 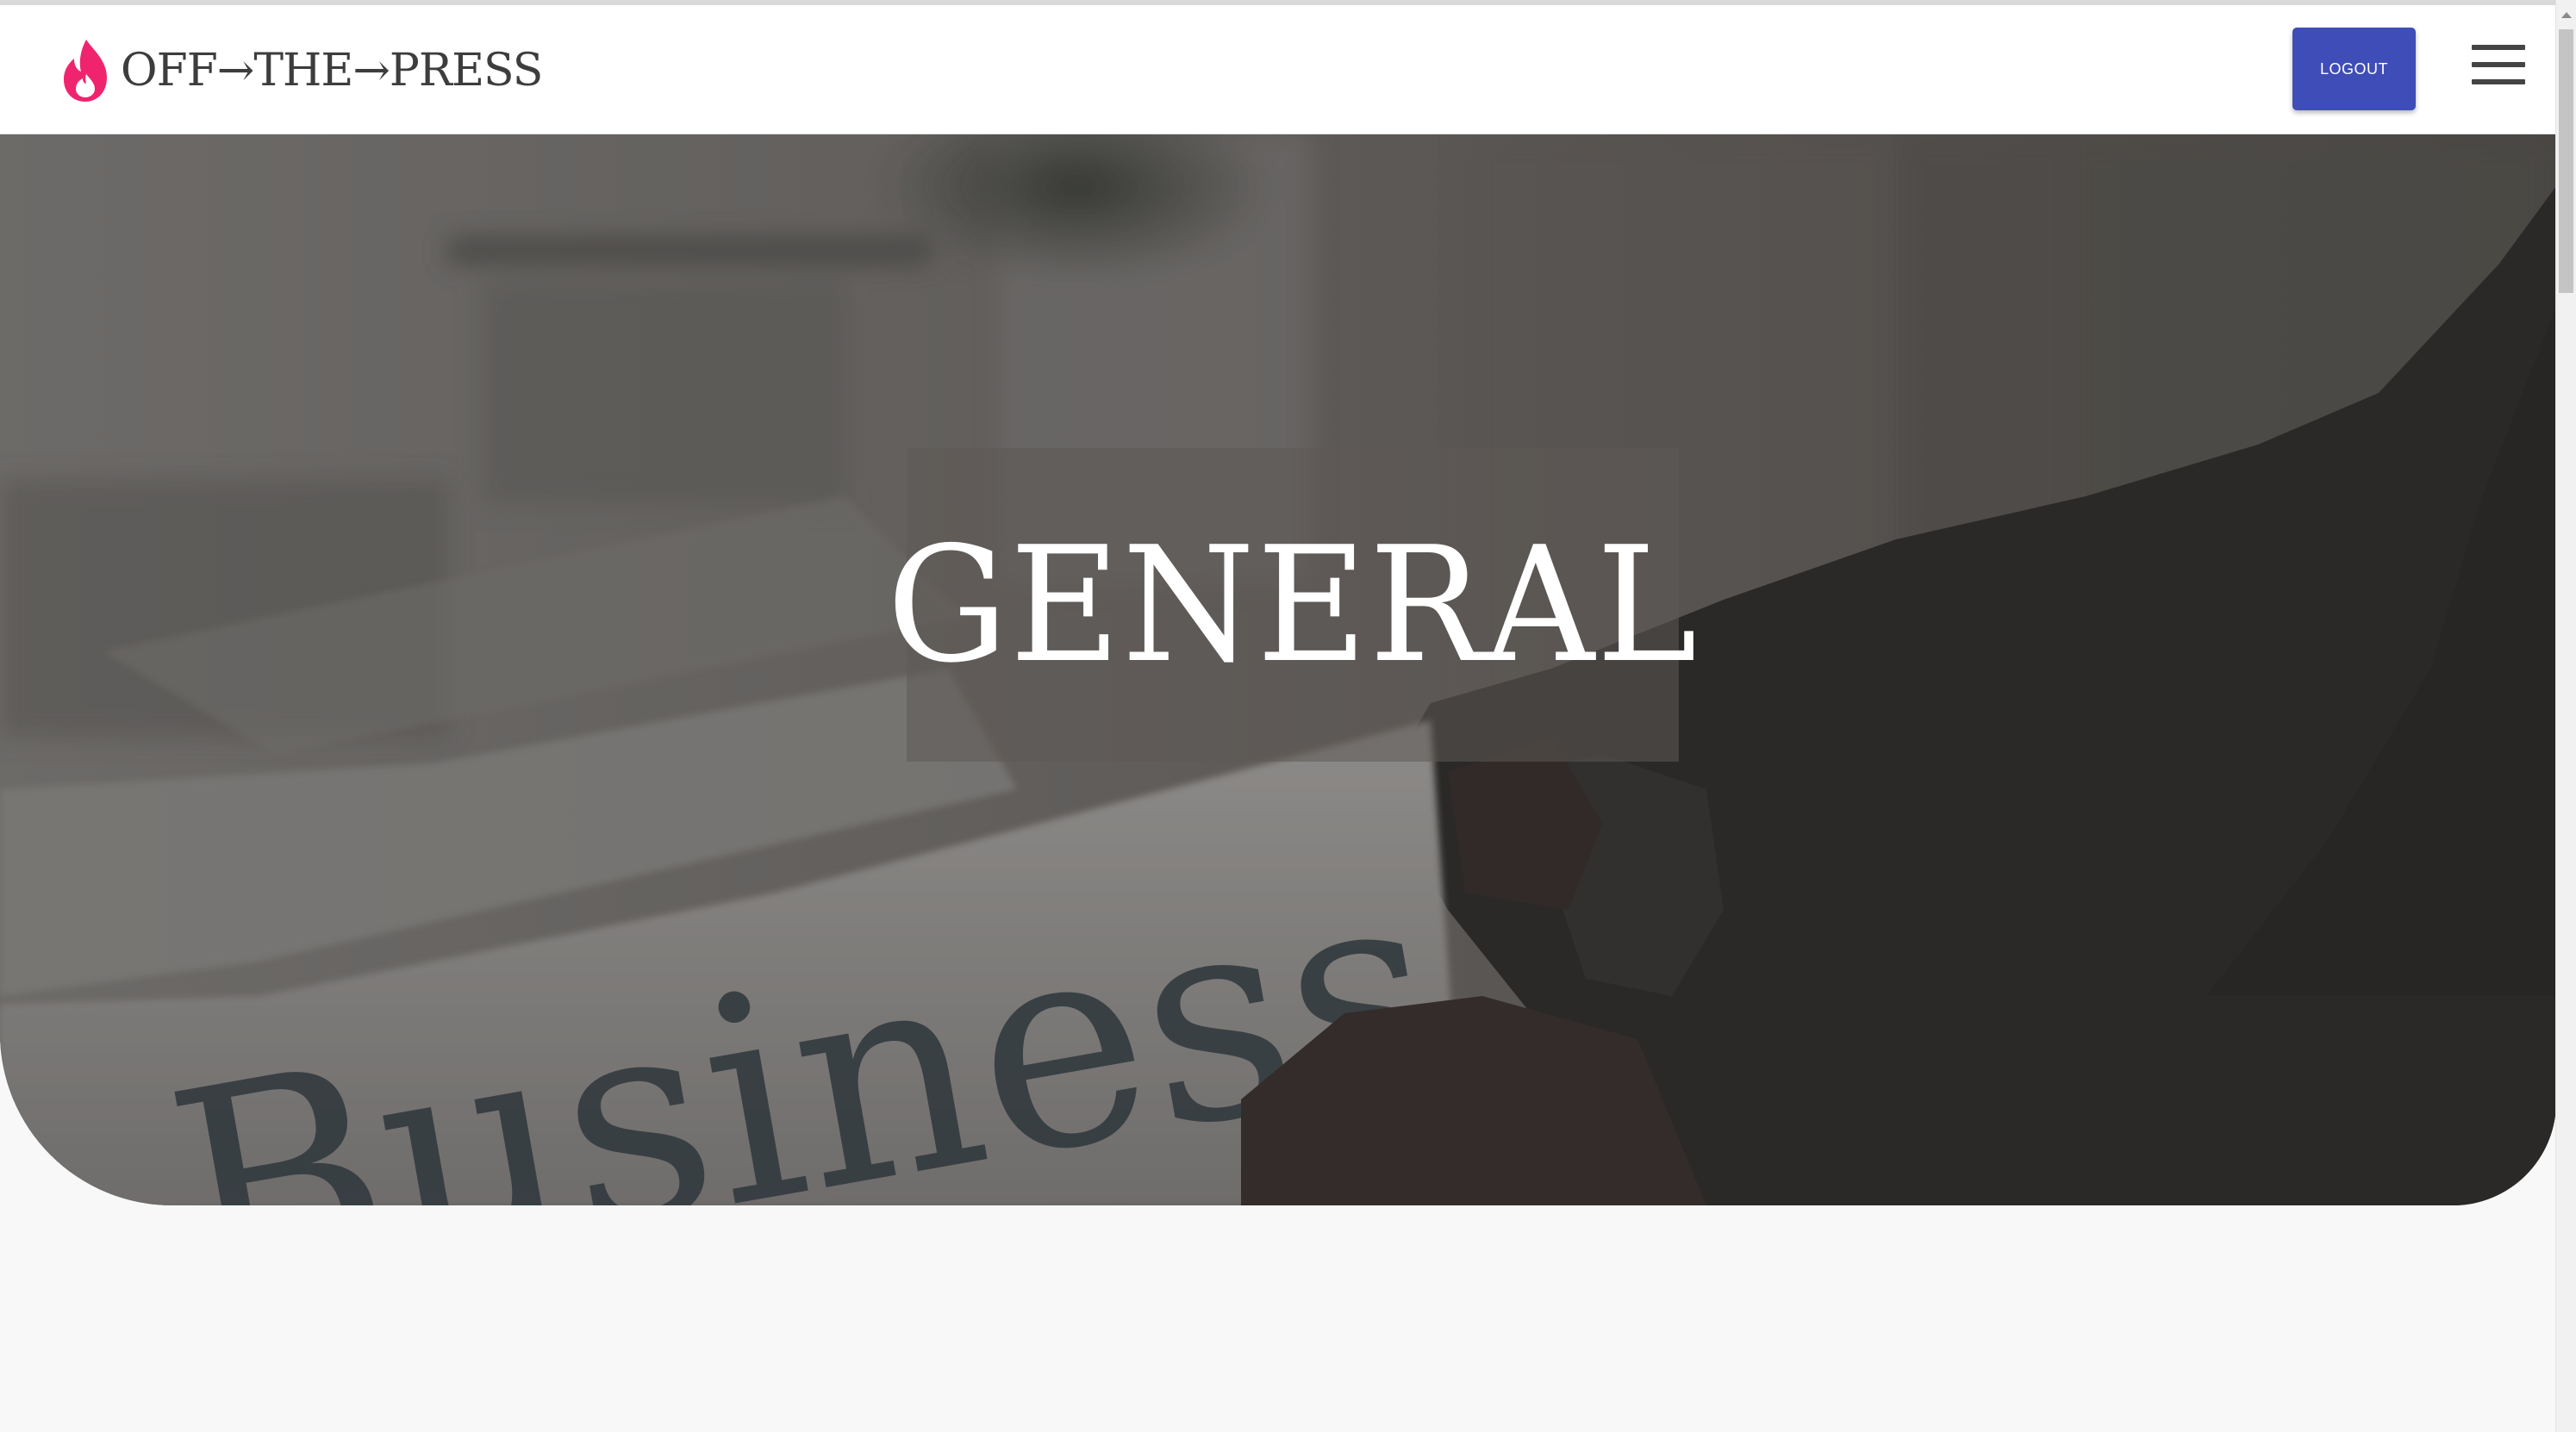 I want to click on scrollbar-thumb, so click(x=2566, y=161).